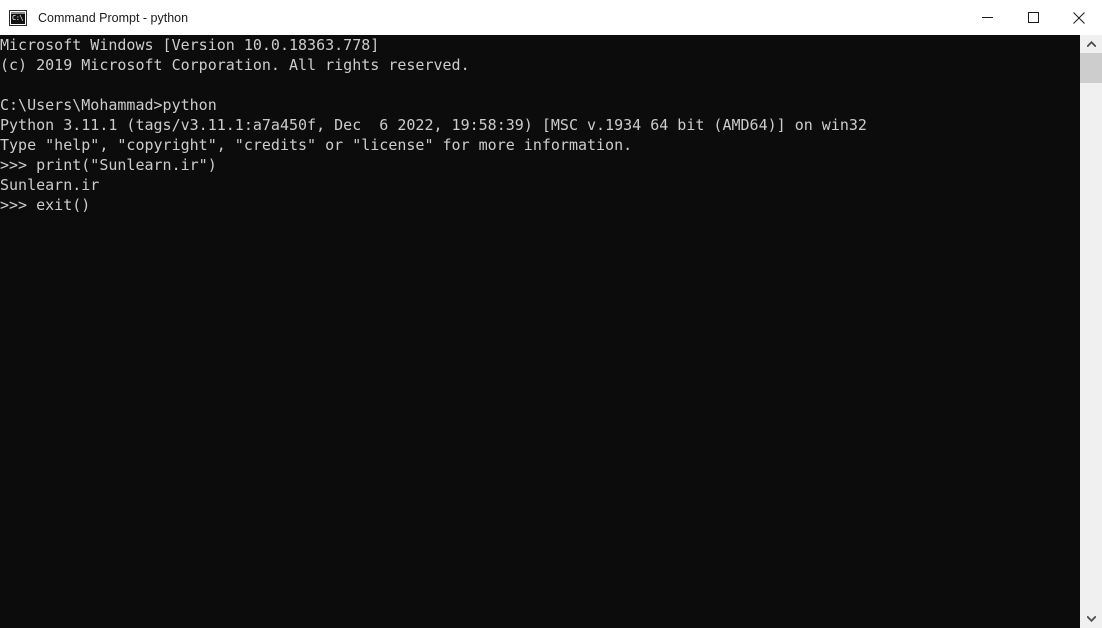  I want to click on window-title: Command Prompt - python, so click(113, 17).